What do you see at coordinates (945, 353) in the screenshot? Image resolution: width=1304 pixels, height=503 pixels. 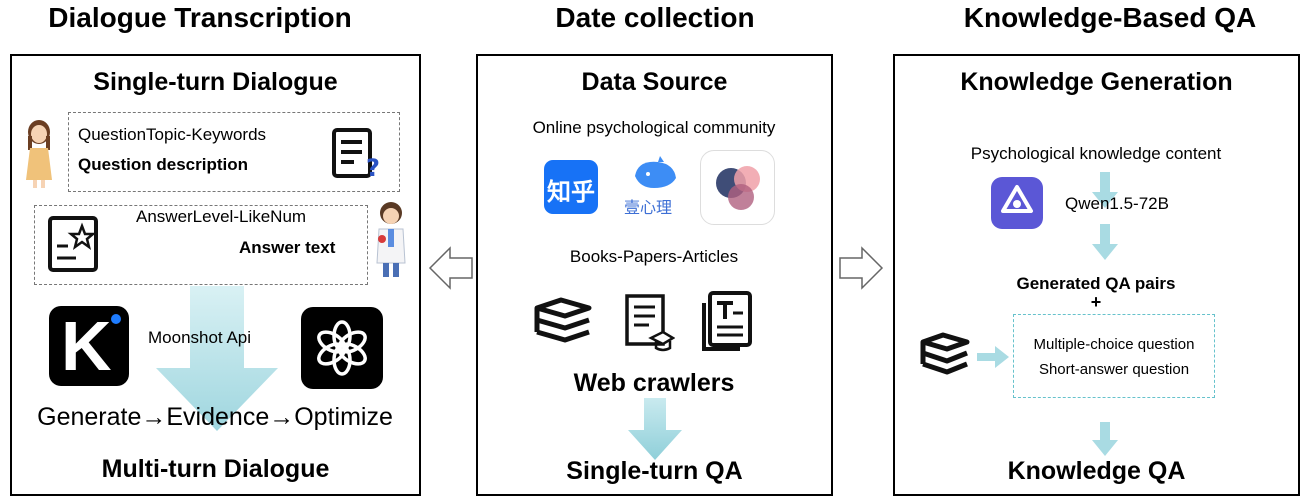 I see `books-stack-icon-right` at bounding box center [945, 353].